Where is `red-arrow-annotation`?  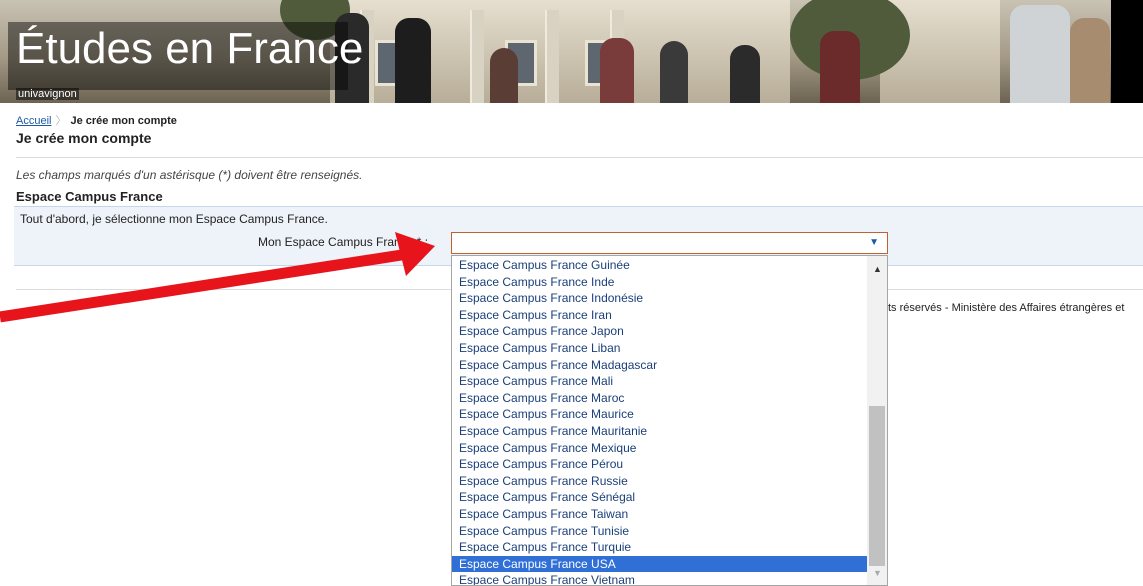 red-arrow-annotation is located at coordinates (217, 277).